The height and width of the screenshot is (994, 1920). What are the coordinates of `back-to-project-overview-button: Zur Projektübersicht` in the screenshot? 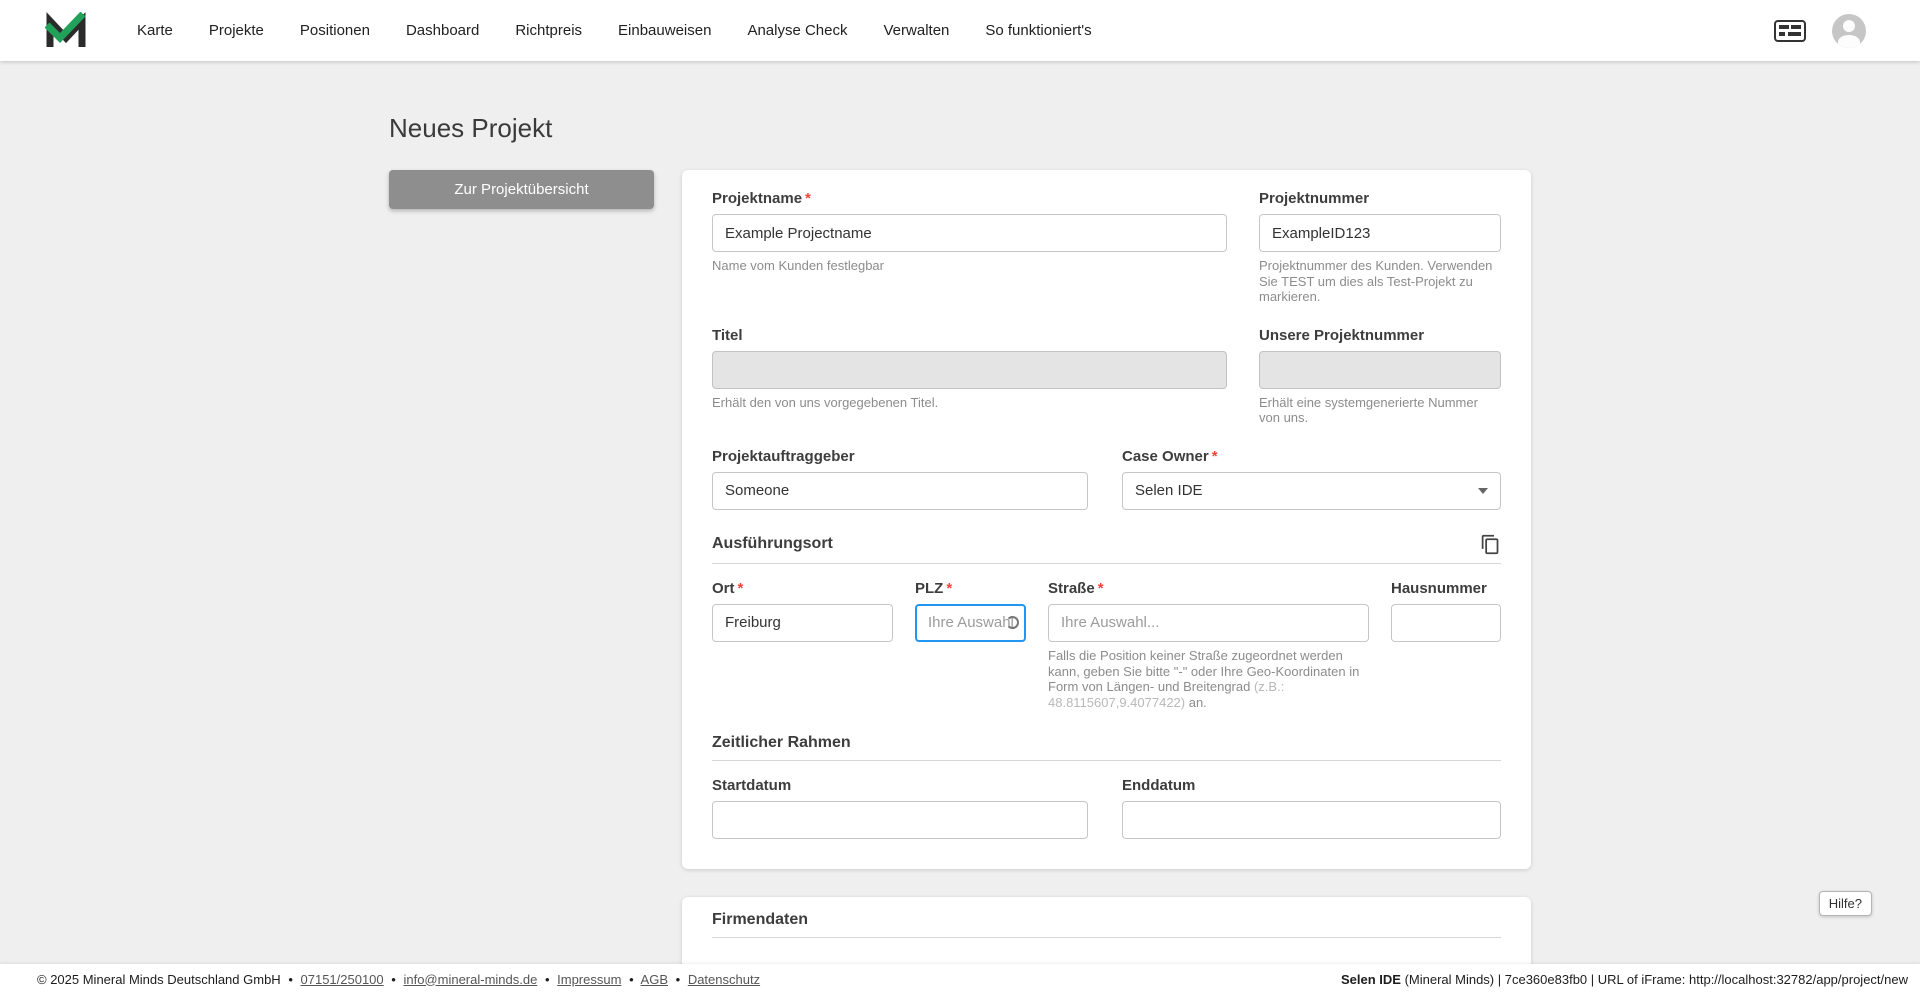 It's located at (521, 189).